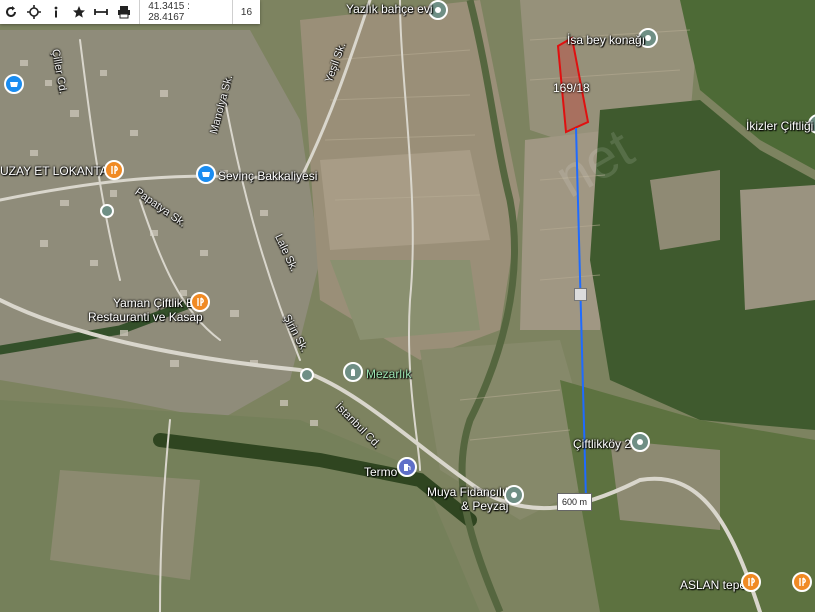 Image resolution: width=815 pixels, height=612 pixels. What do you see at coordinates (245, 12) in the screenshot?
I see `zoom-level-readout: 16` at bounding box center [245, 12].